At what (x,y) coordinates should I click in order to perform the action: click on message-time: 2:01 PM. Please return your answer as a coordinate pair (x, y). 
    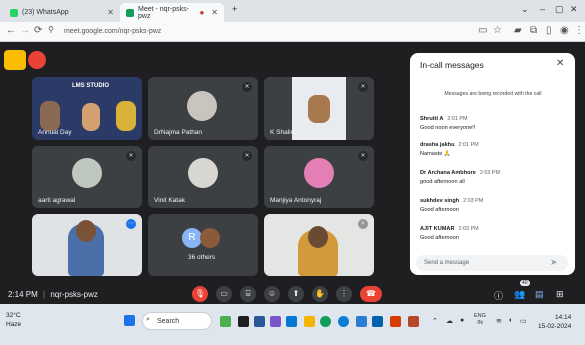
    Looking at the image, I should click on (457, 119).